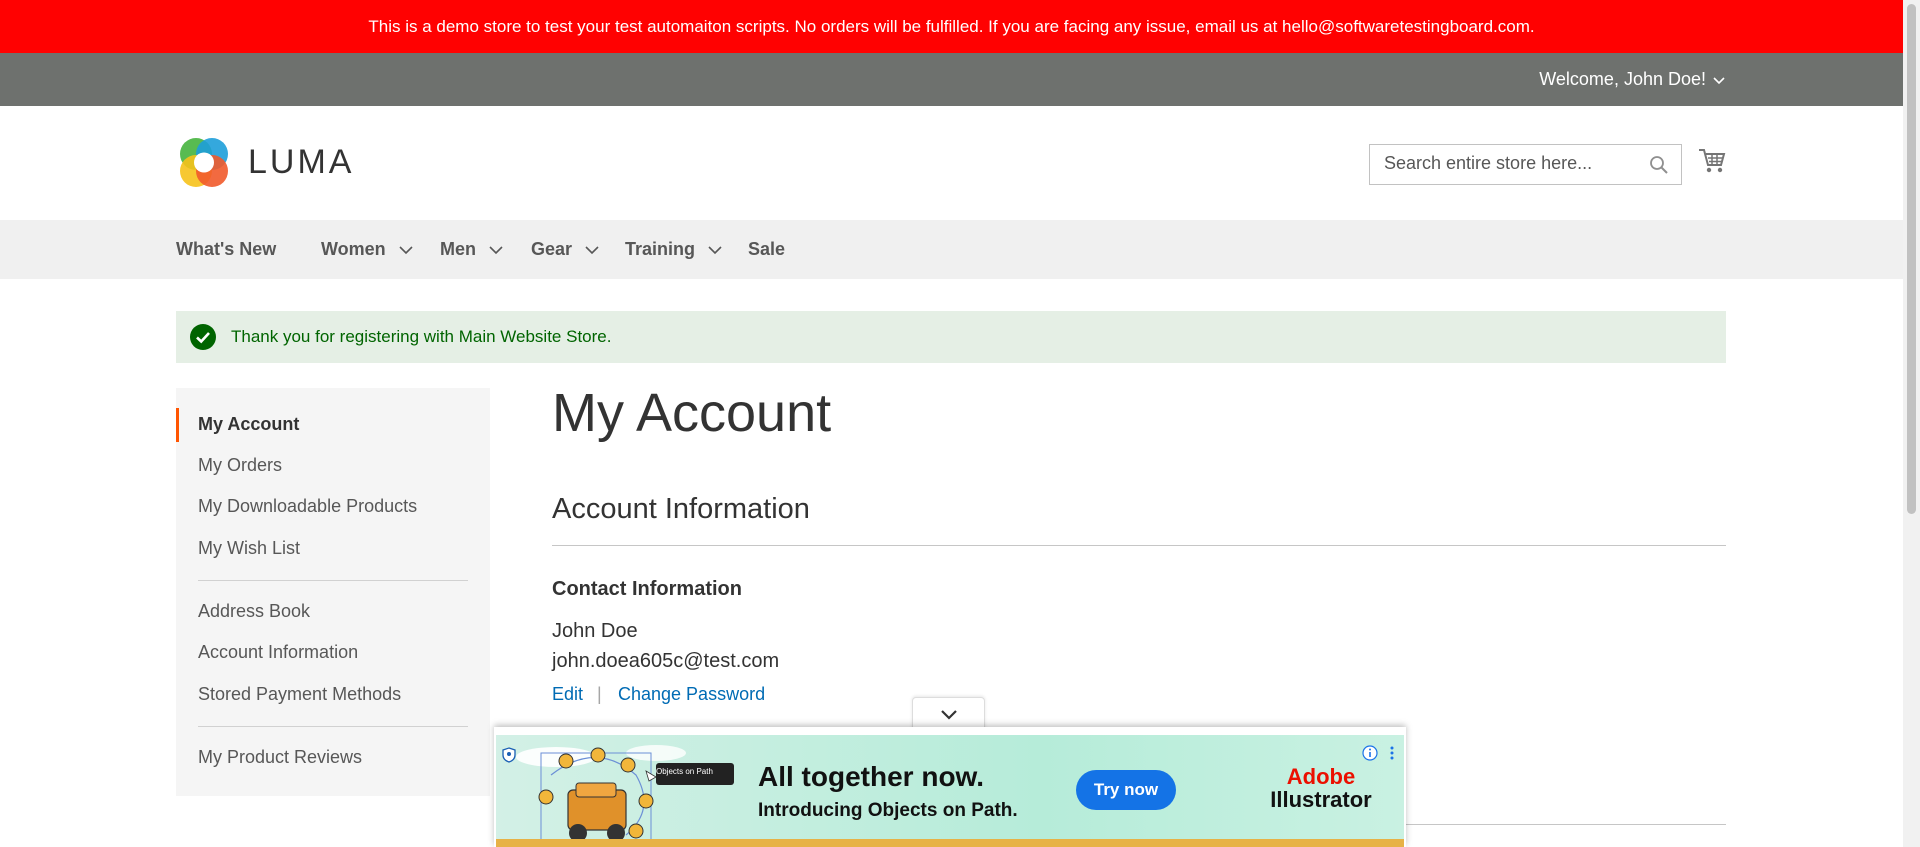  Describe the element at coordinates (1370, 753) in the screenshot. I see `info-icon` at that location.